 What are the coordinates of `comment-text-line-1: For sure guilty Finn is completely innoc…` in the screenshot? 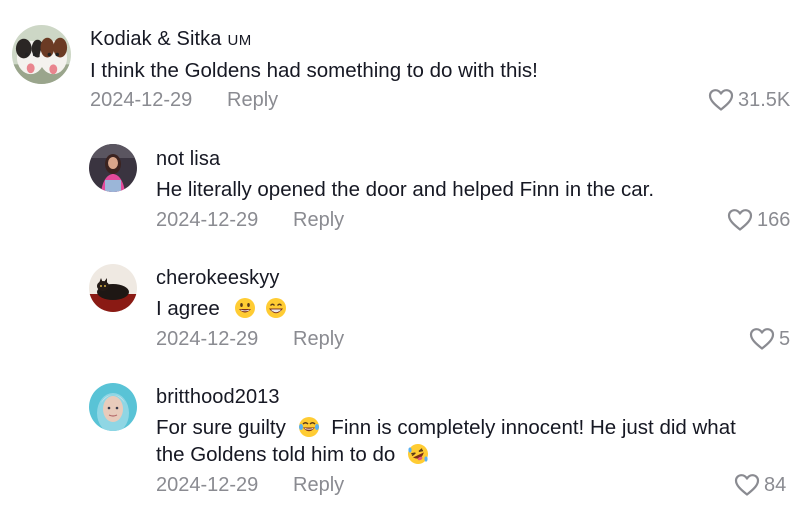 It's located at (446, 427).